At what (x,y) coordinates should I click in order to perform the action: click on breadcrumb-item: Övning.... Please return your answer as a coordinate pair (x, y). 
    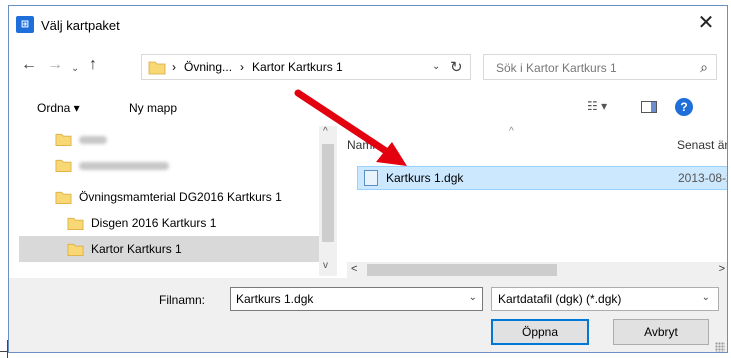
    Looking at the image, I should click on (208, 67).